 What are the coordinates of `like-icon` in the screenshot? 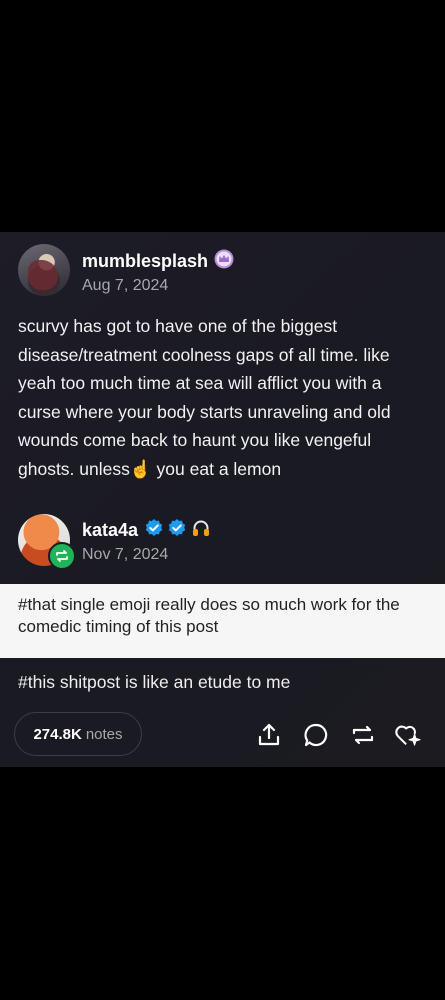 It's located at (408, 735).